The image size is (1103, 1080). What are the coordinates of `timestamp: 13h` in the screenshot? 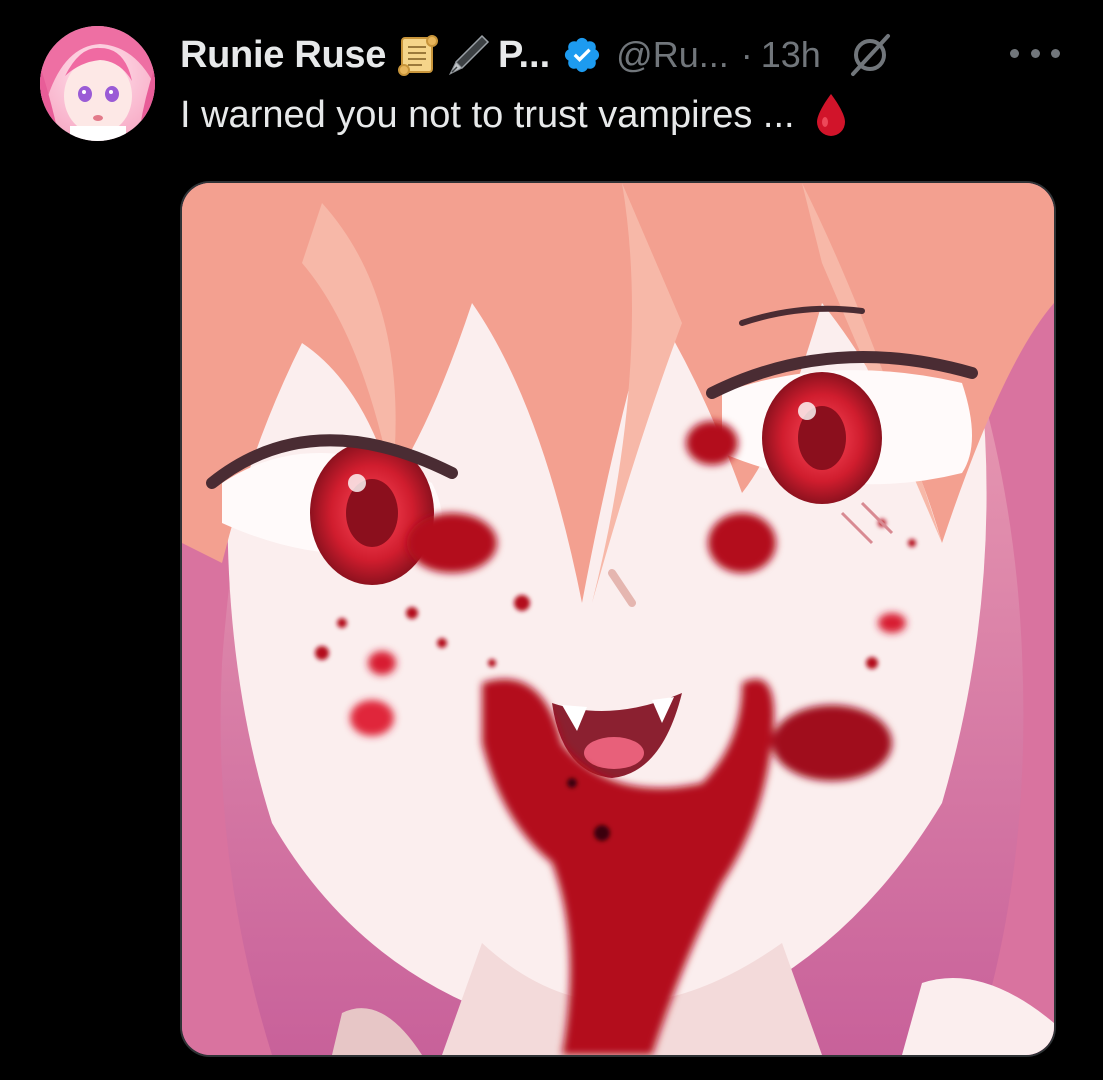 It's located at (791, 55).